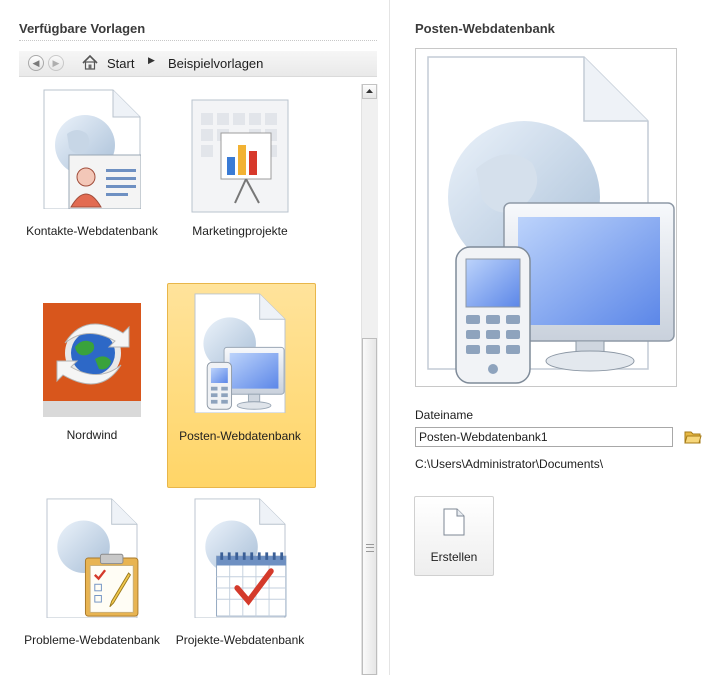 Image resolution: width=710 pixels, height=675 pixels. I want to click on template-projects-web-database: Projekte-Webdatenbank, so click(240, 573).